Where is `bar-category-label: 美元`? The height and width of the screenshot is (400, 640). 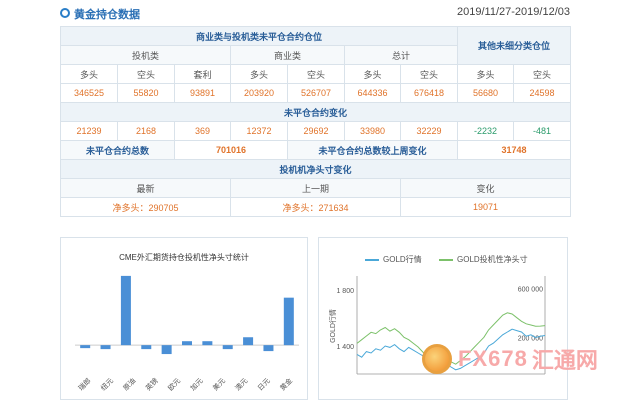
bar-category-label: 美元 is located at coordinates (219, 384).